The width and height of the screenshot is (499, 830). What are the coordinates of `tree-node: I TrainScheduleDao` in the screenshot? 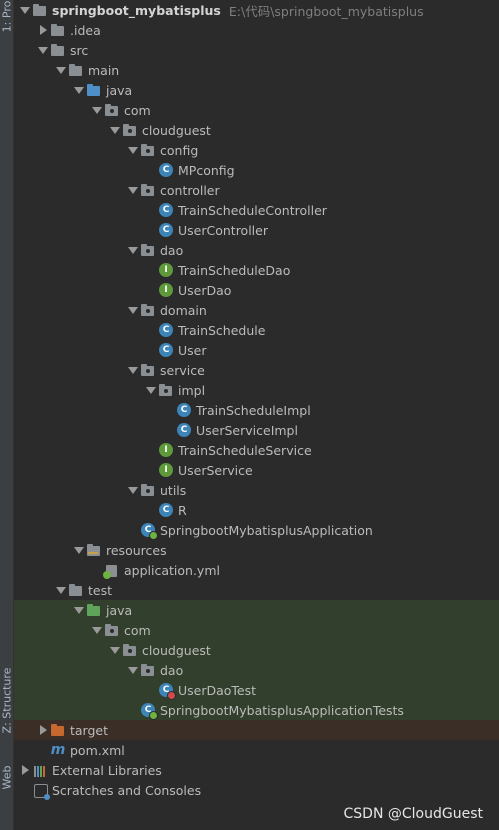 It's located at (256, 270).